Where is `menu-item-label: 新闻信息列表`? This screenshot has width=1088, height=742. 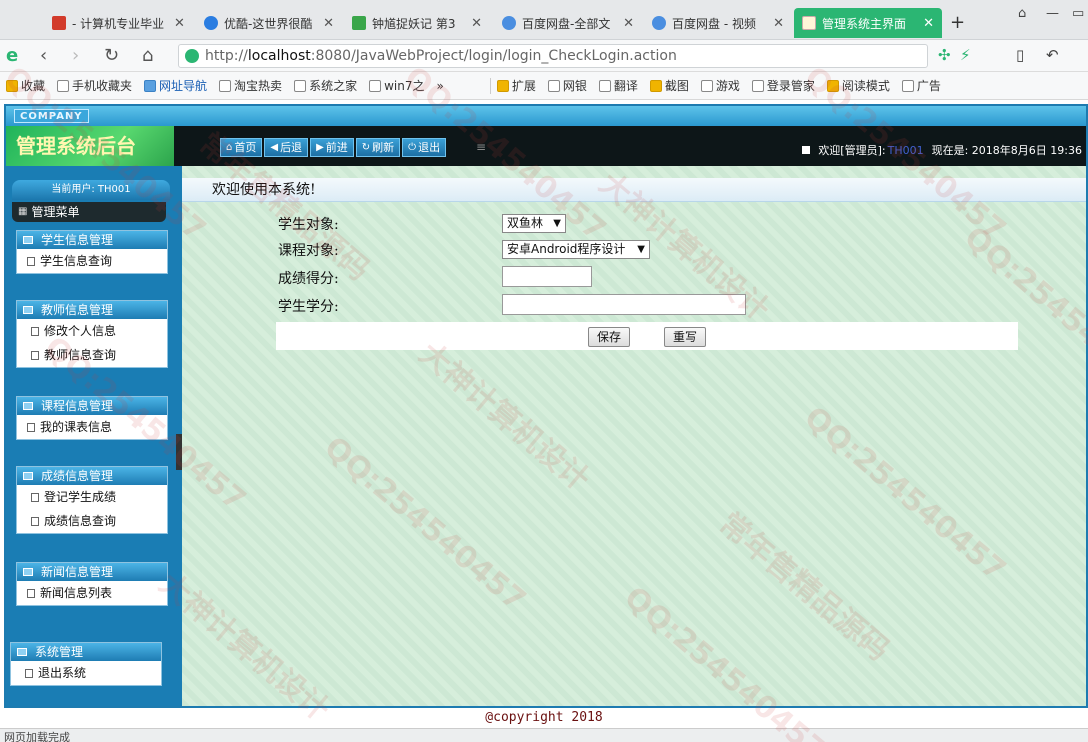
menu-item-label: 新闻信息列表 is located at coordinates (76, 593).